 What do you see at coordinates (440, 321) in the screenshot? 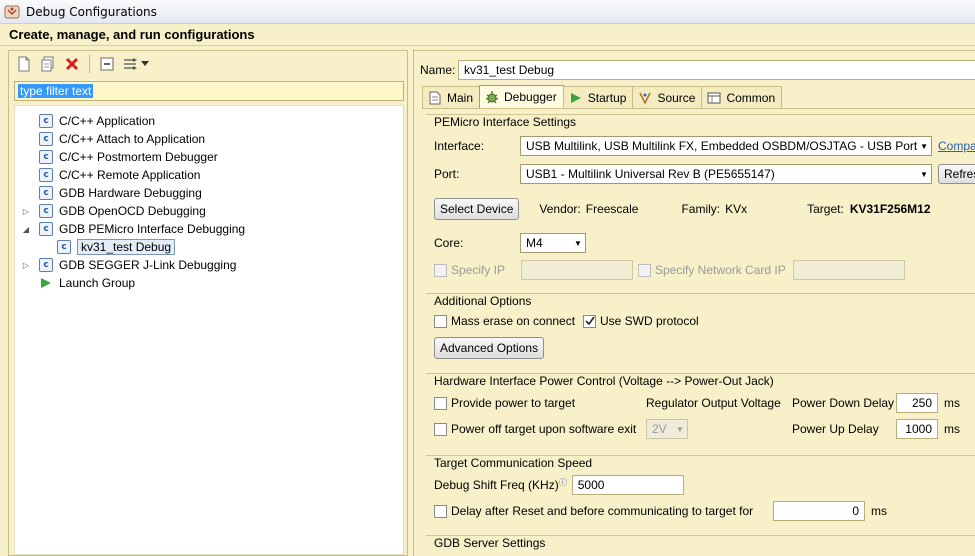
I see `mass-erase-checkbox` at bounding box center [440, 321].